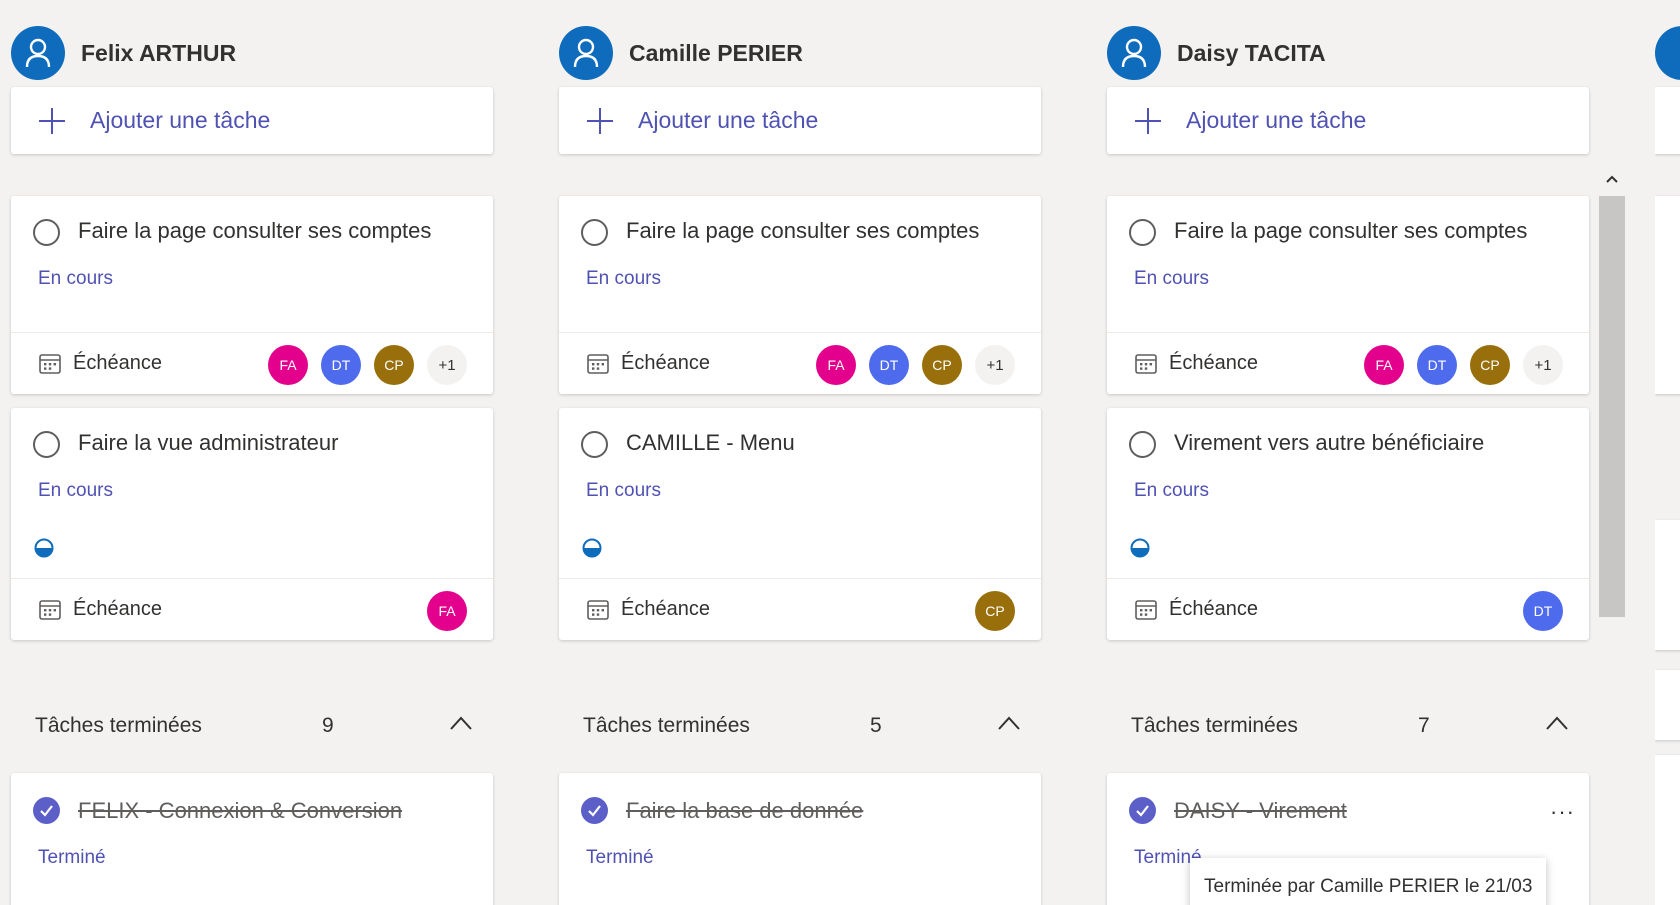 Image resolution: width=1680 pixels, height=905 pixels. I want to click on completed-tasks-toggle: Tâches terminées 9, so click(252, 728).